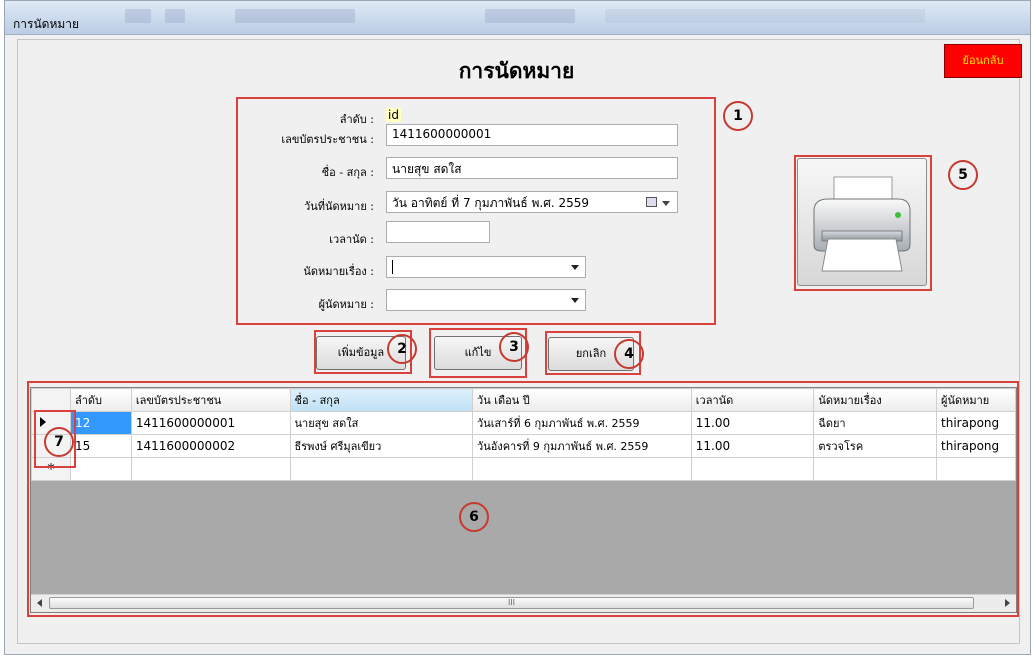  What do you see at coordinates (347, 172) in the screenshot?
I see `name-label: ชื่อ - สกุล :` at bounding box center [347, 172].